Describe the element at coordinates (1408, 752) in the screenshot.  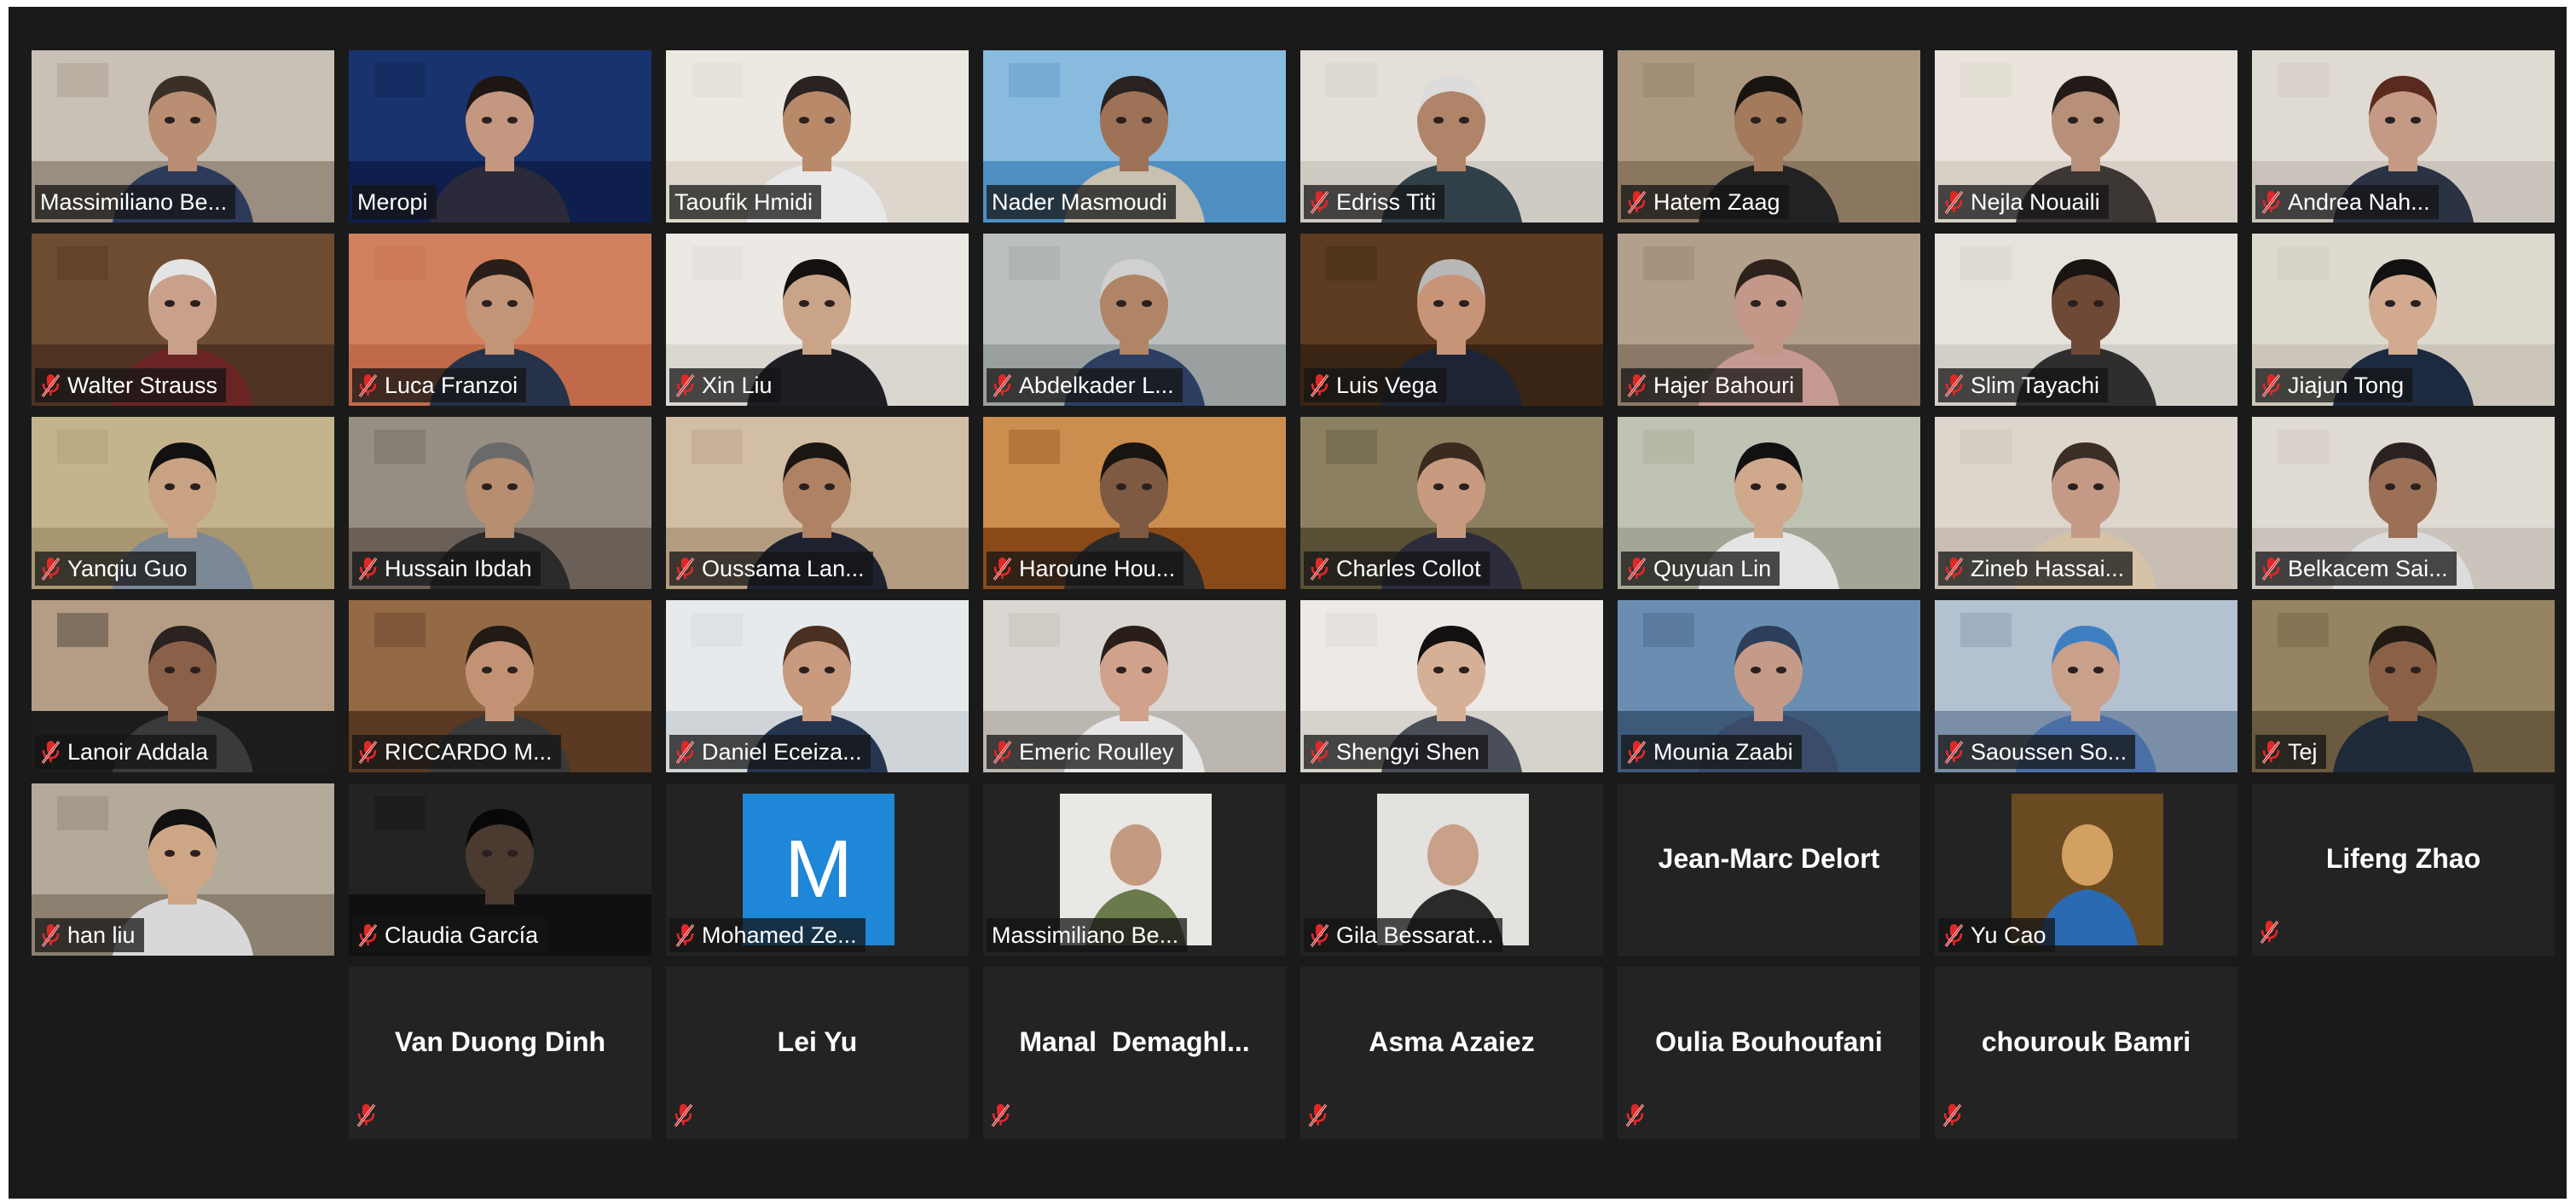
I see `participant-name: Shengyi Shen` at that location.